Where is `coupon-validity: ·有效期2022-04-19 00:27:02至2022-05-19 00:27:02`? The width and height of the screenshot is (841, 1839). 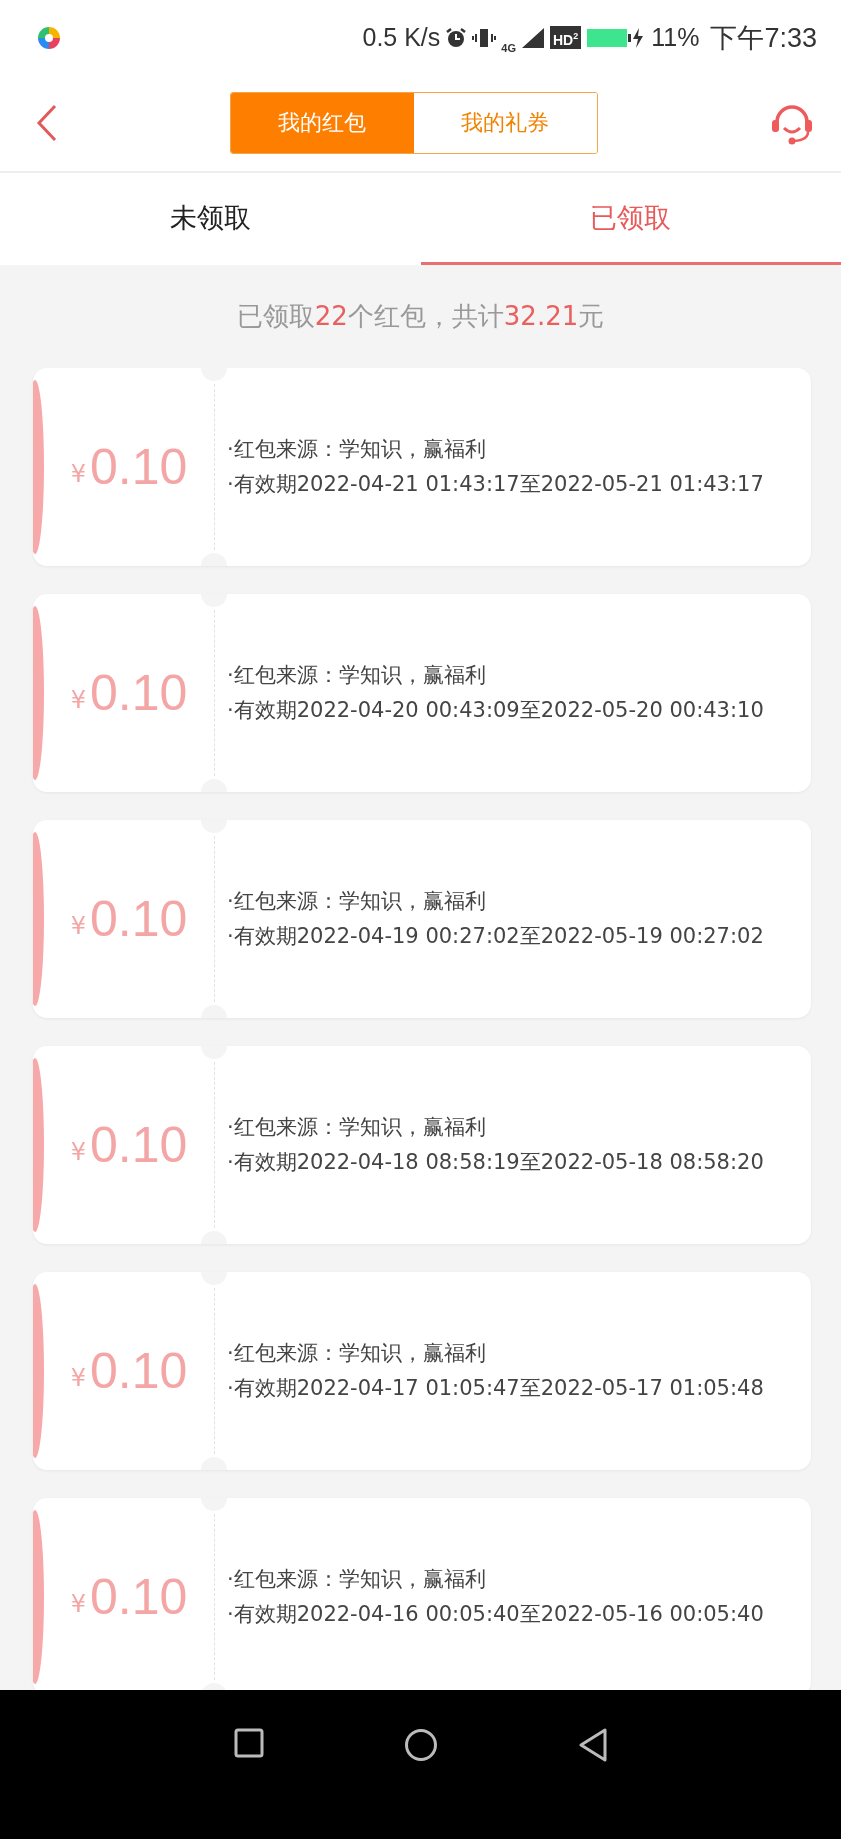
coupon-validity: ·有效期2022-04-19 00:27:02至2022-05-19 00:27:02 is located at coordinates (495, 936).